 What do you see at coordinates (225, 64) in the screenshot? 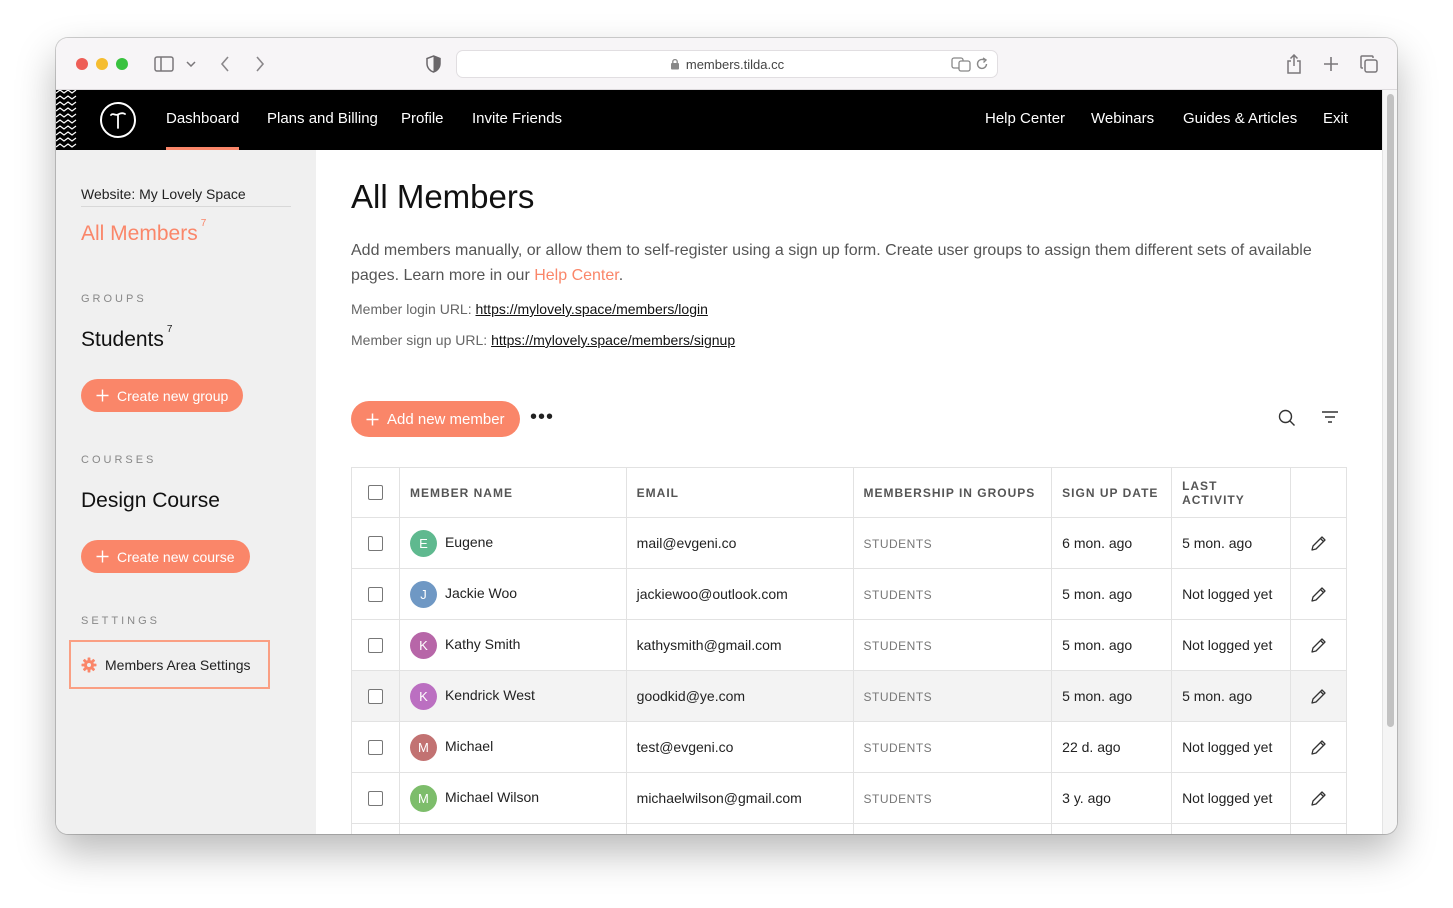
I see `back-icon` at bounding box center [225, 64].